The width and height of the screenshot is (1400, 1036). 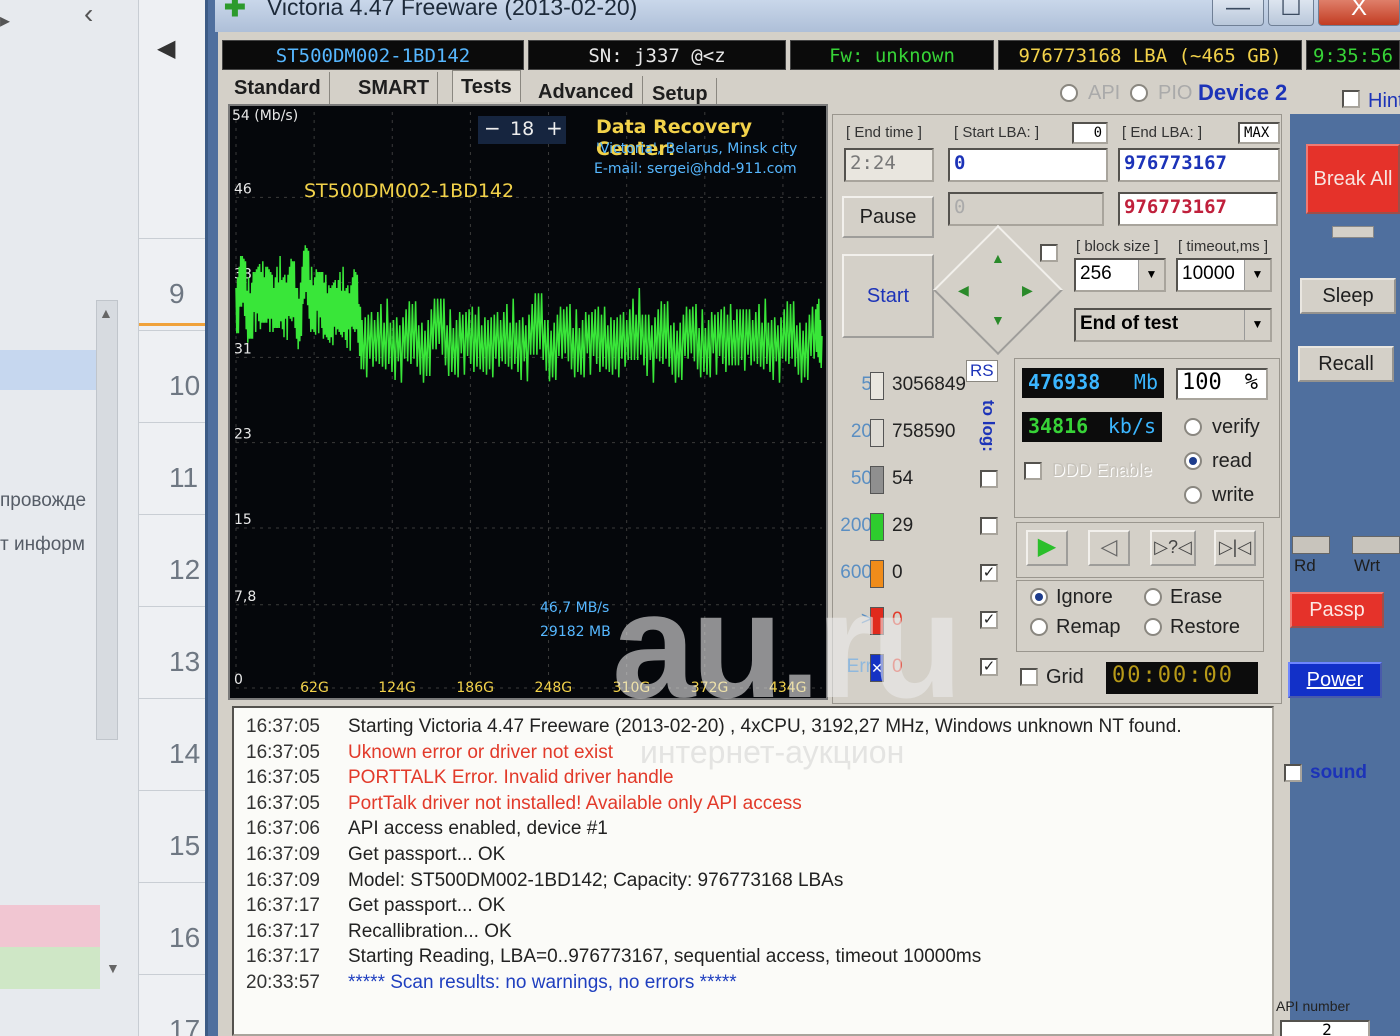 What do you see at coordinates (185, 1025) in the screenshot?
I see `row-number: 17` at bounding box center [185, 1025].